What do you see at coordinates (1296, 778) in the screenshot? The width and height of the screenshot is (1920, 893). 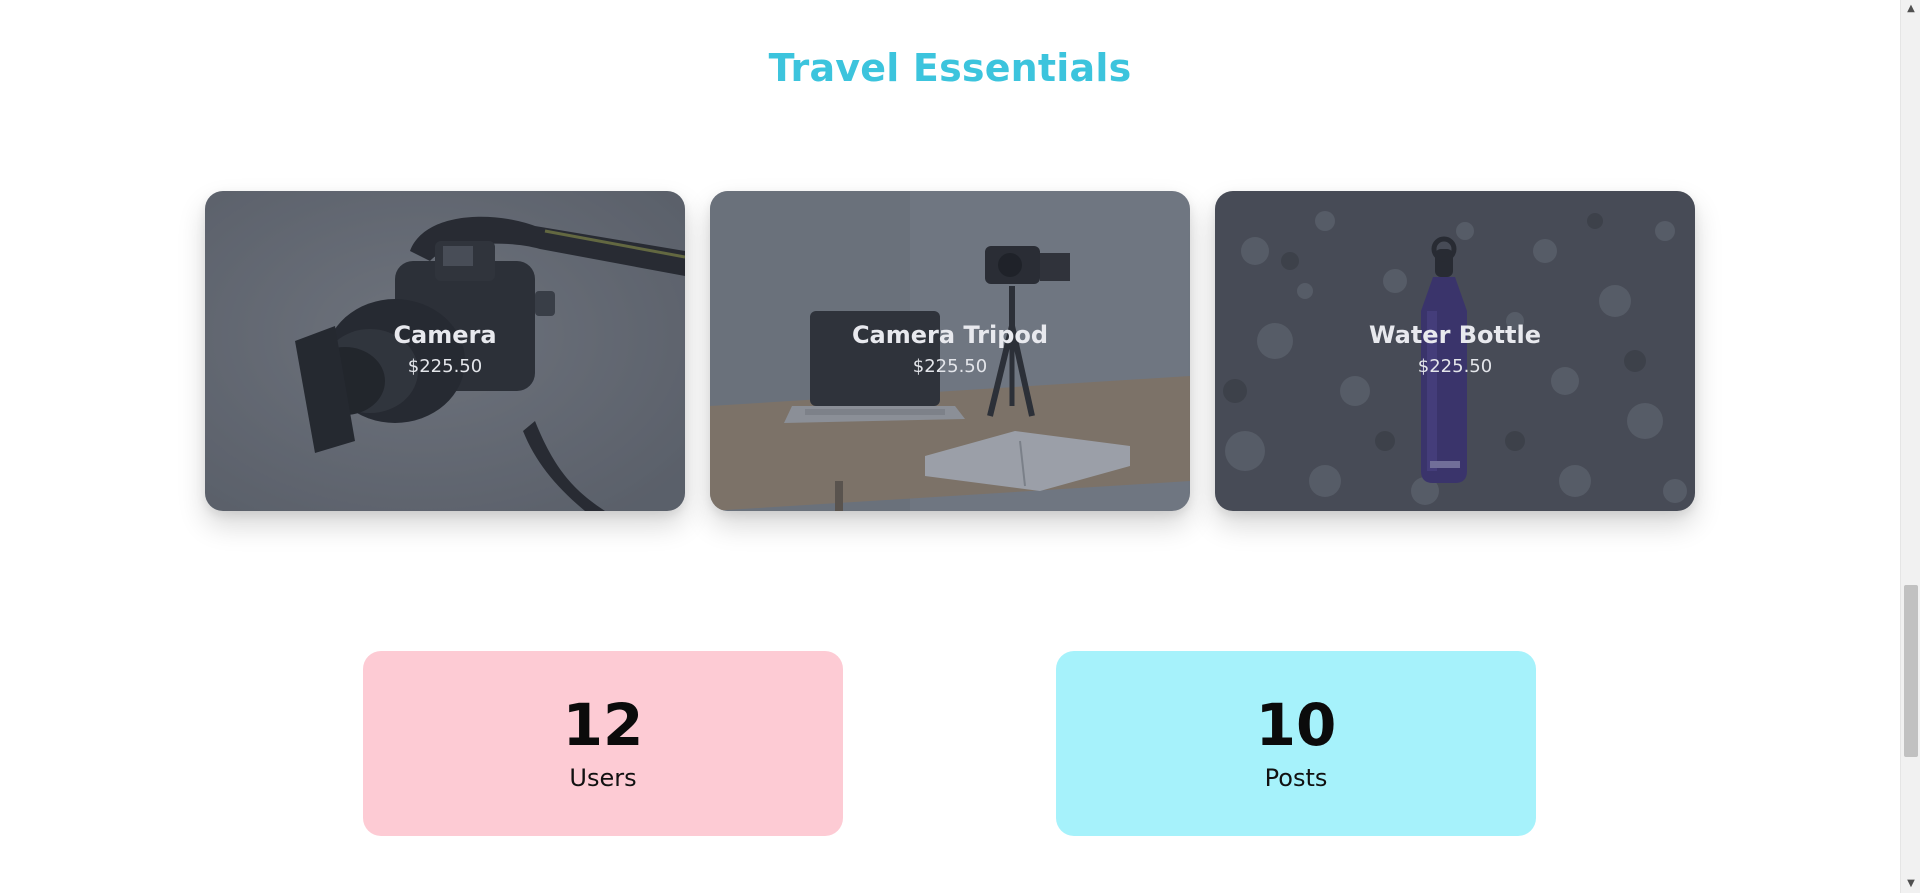 I see `stat-label: Posts` at bounding box center [1296, 778].